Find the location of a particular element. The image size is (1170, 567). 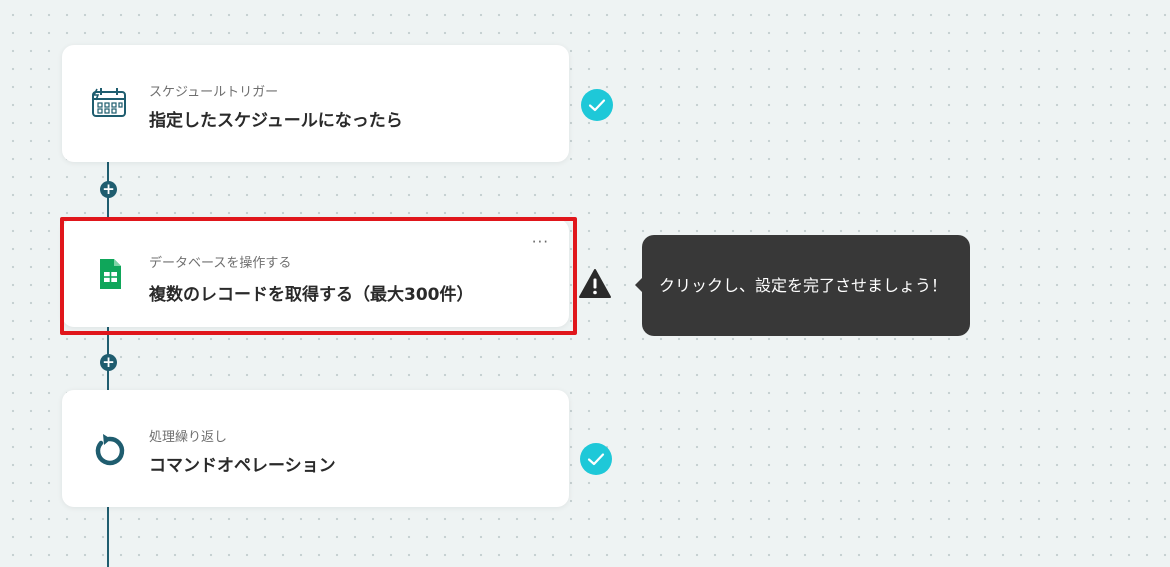

step-title: コマンドオペレーション is located at coordinates (242, 466).